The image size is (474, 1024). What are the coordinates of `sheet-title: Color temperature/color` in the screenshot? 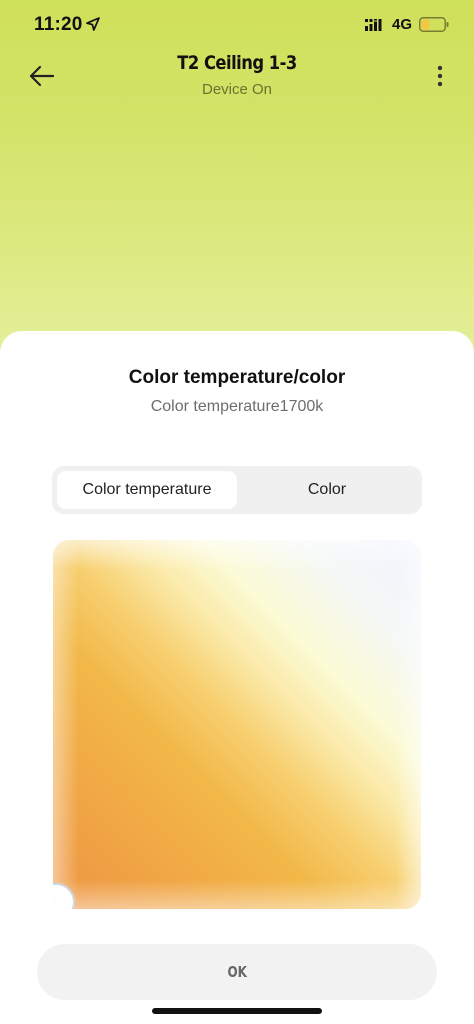 It's located at (237, 377).